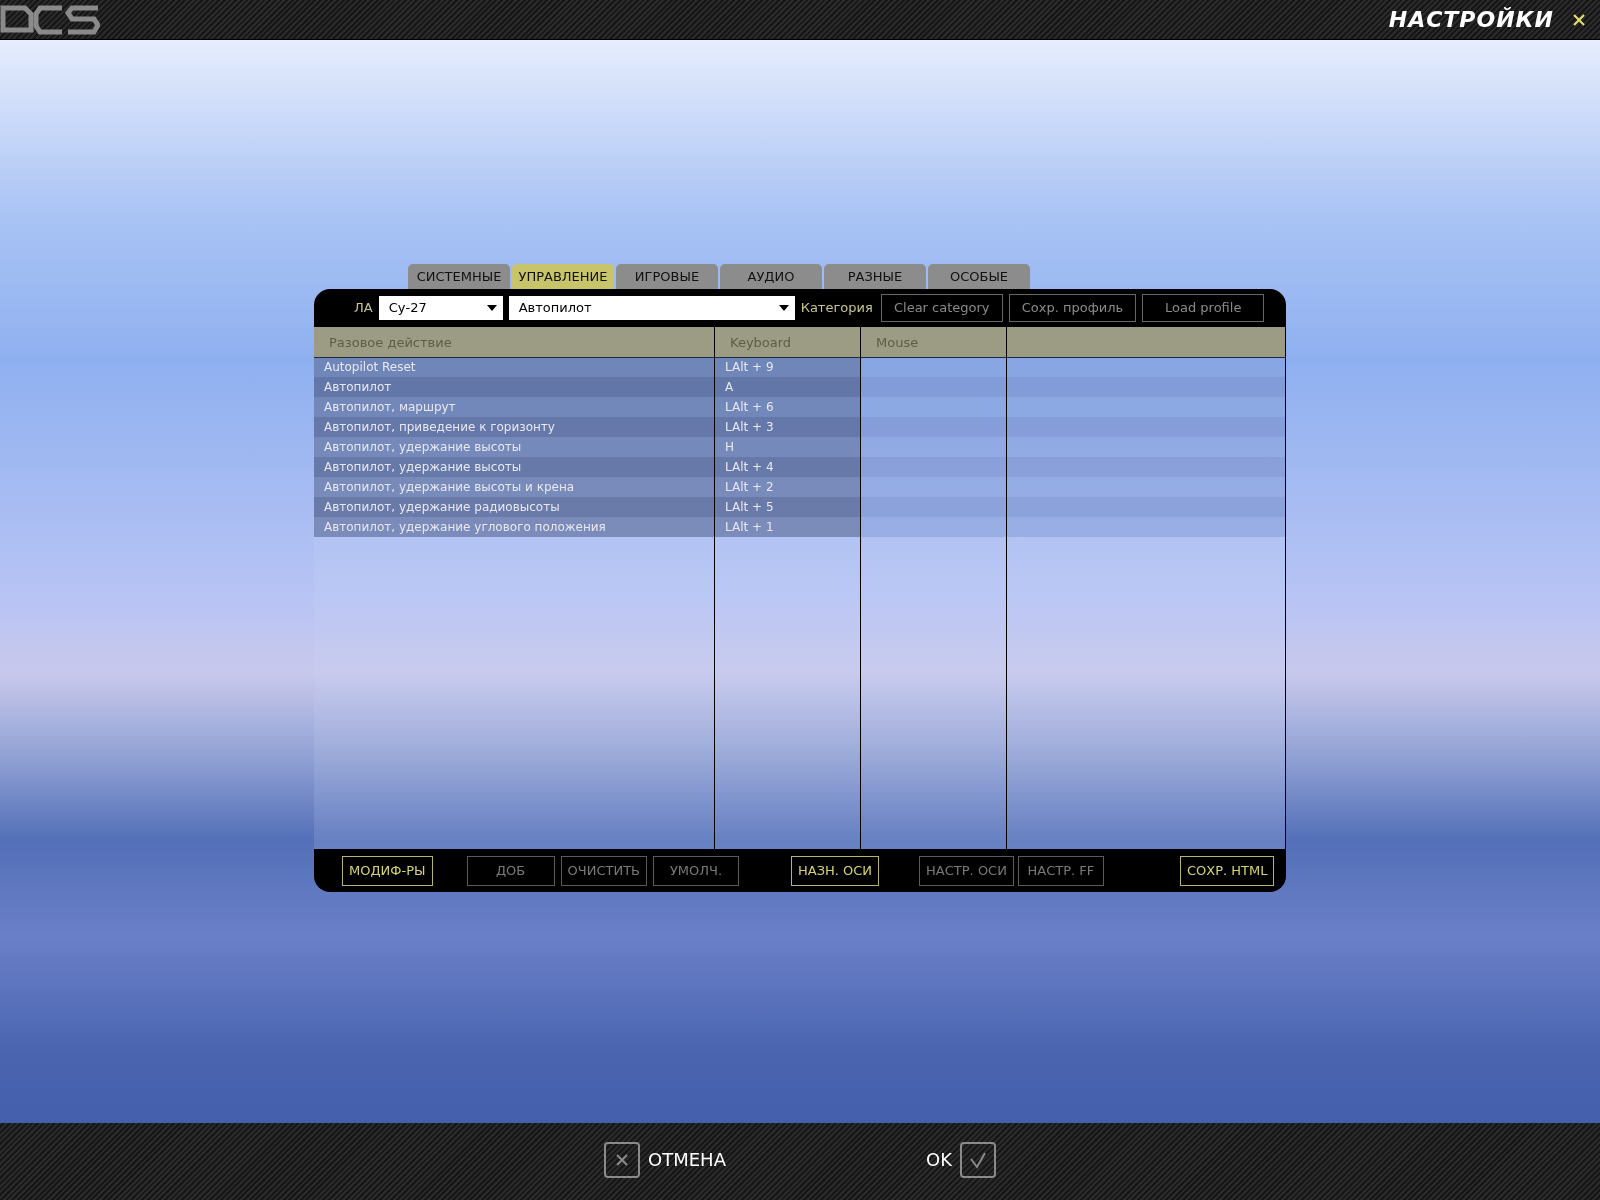  I want to click on table-cell: Автопилот, удержание высоты и крена, so click(514, 487).